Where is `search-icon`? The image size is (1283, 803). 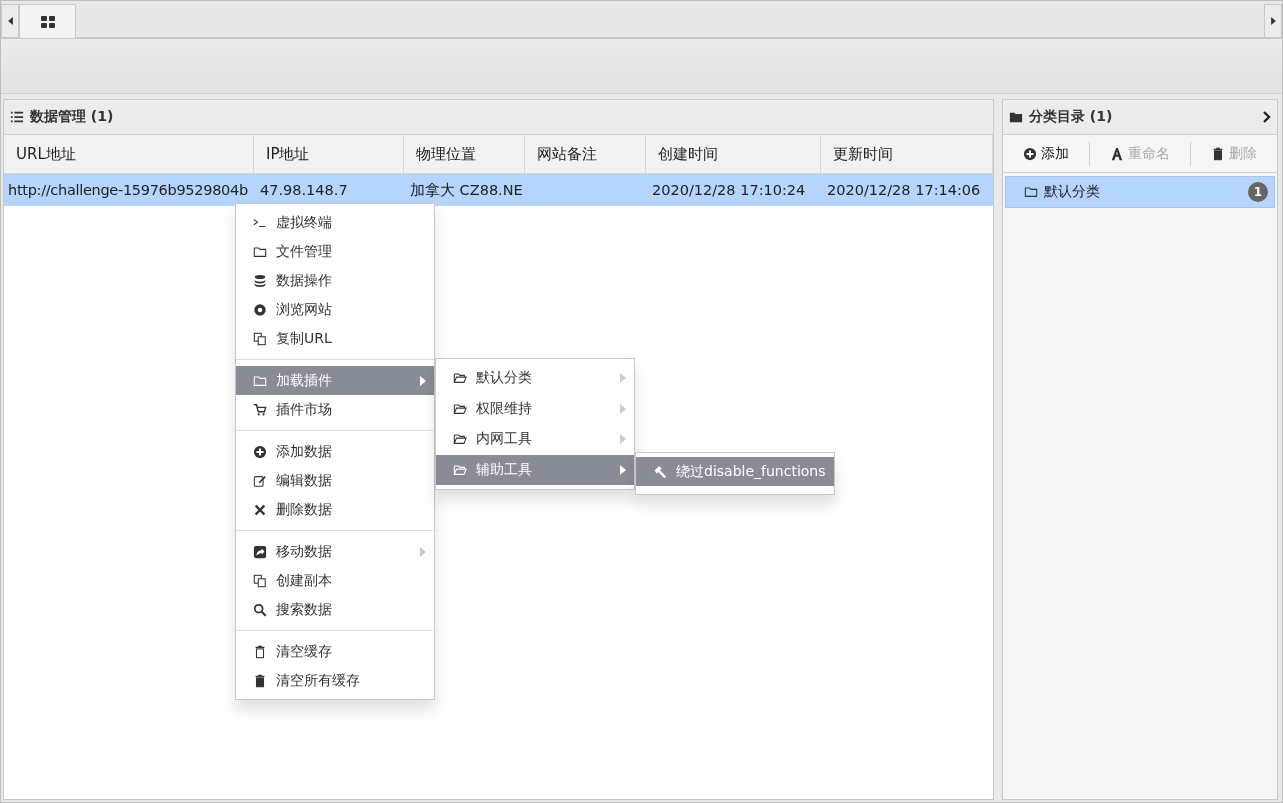 search-icon is located at coordinates (260, 609).